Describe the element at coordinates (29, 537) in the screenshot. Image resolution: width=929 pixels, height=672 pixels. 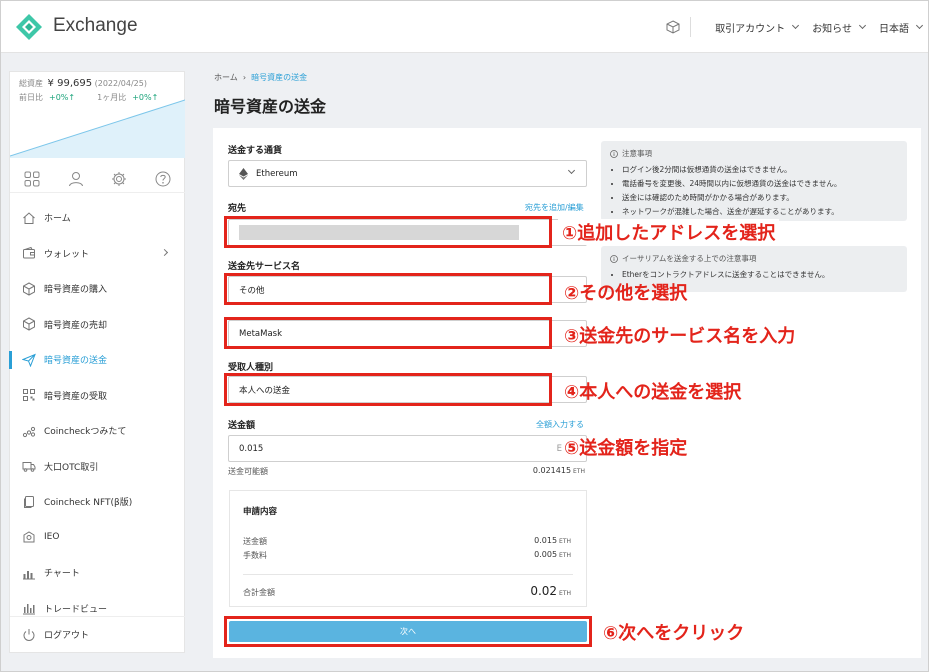
I see `ieo-icon` at that location.